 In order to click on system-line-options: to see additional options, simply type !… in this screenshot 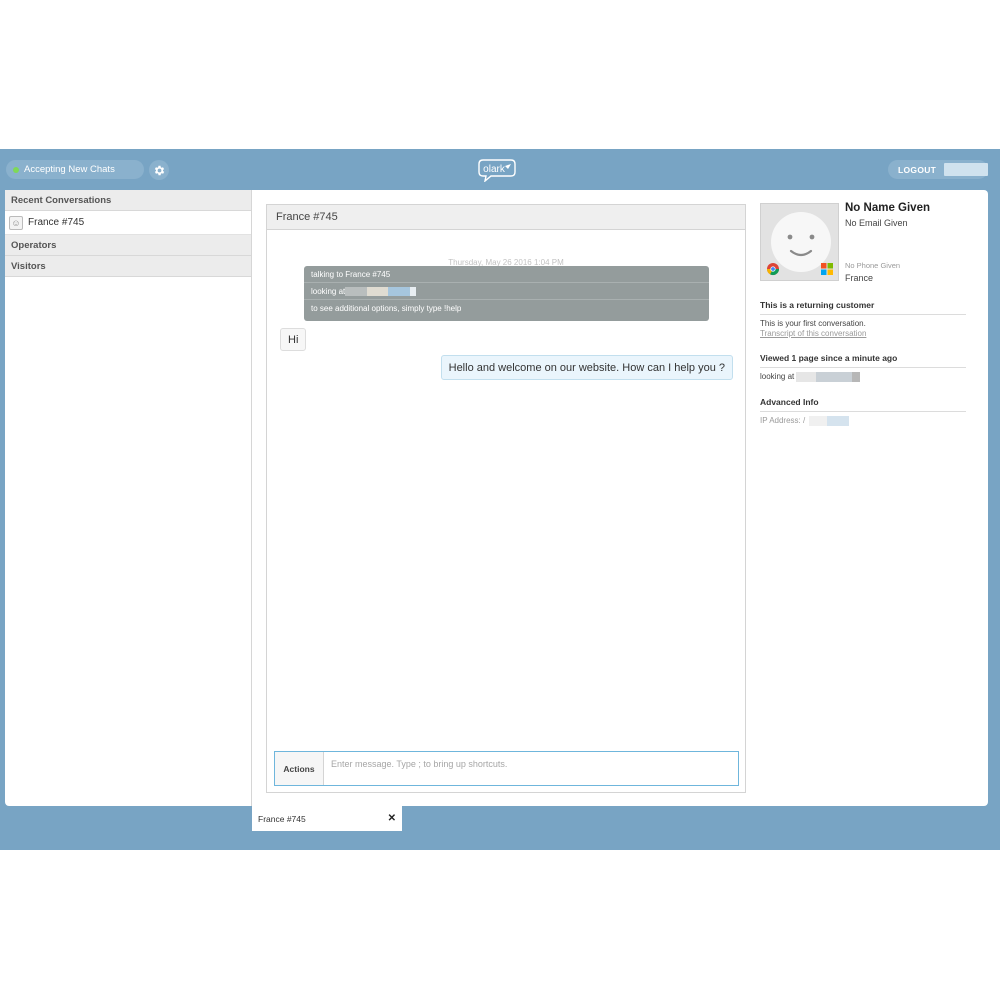, I will do `click(506, 308)`.